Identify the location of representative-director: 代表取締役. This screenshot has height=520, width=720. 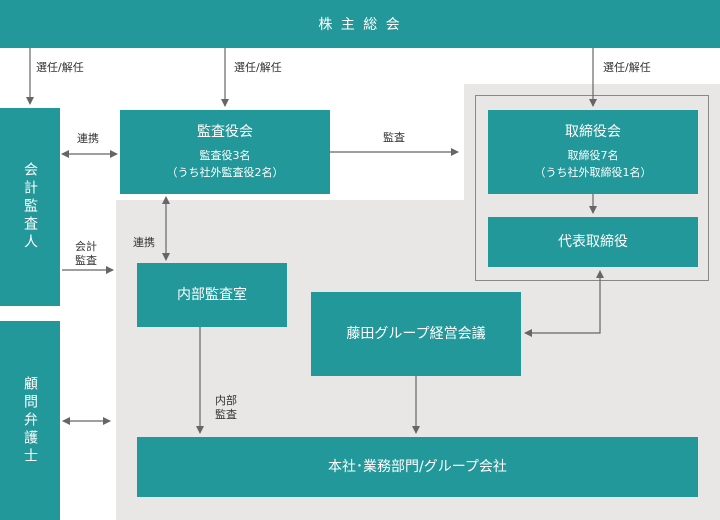
(593, 242).